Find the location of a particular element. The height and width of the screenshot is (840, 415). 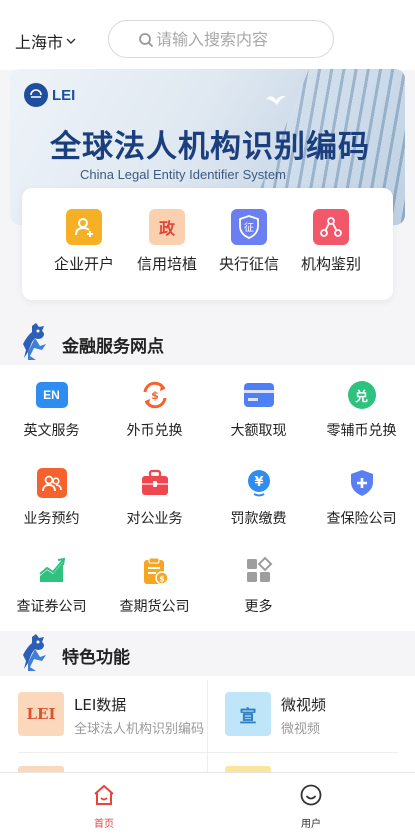

service-label: 查期货公司 is located at coordinates (154, 607).